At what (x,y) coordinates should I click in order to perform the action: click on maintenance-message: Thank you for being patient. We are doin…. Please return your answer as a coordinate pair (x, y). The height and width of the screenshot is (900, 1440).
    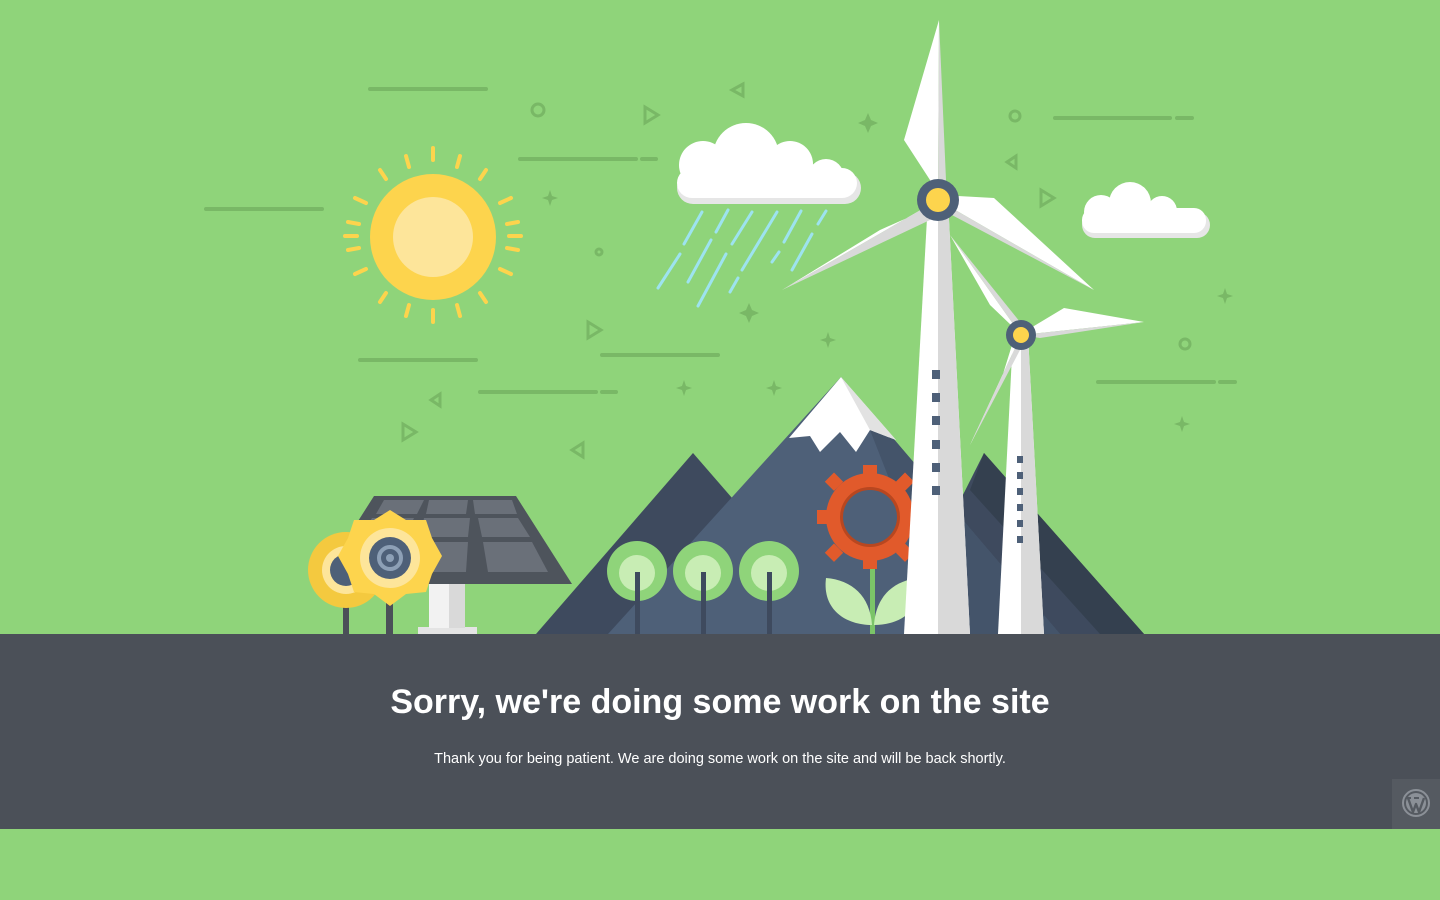
    Looking at the image, I should click on (720, 759).